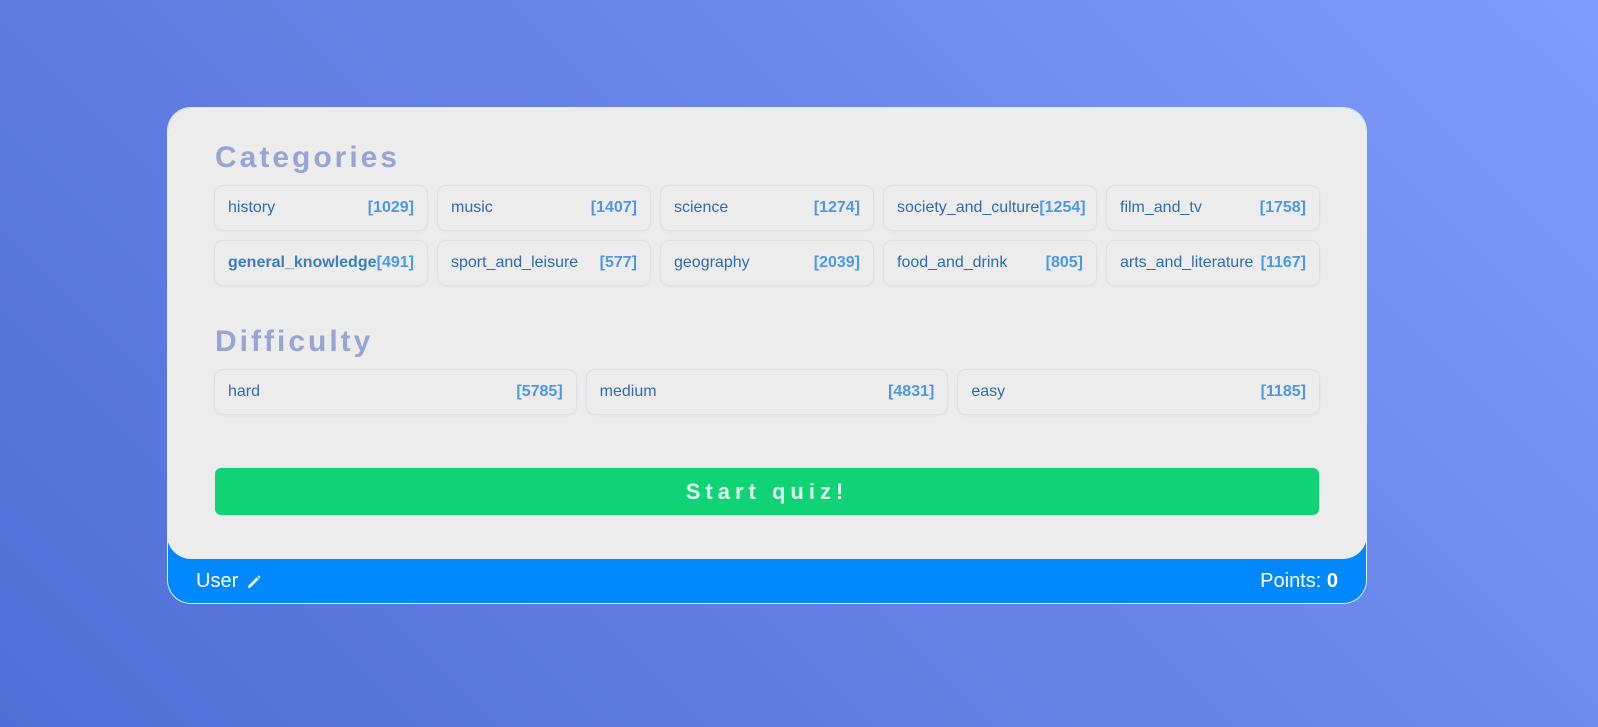 This screenshot has height=727, width=1598. What do you see at coordinates (472, 207) in the screenshot?
I see `category-name: music` at bounding box center [472, 207].